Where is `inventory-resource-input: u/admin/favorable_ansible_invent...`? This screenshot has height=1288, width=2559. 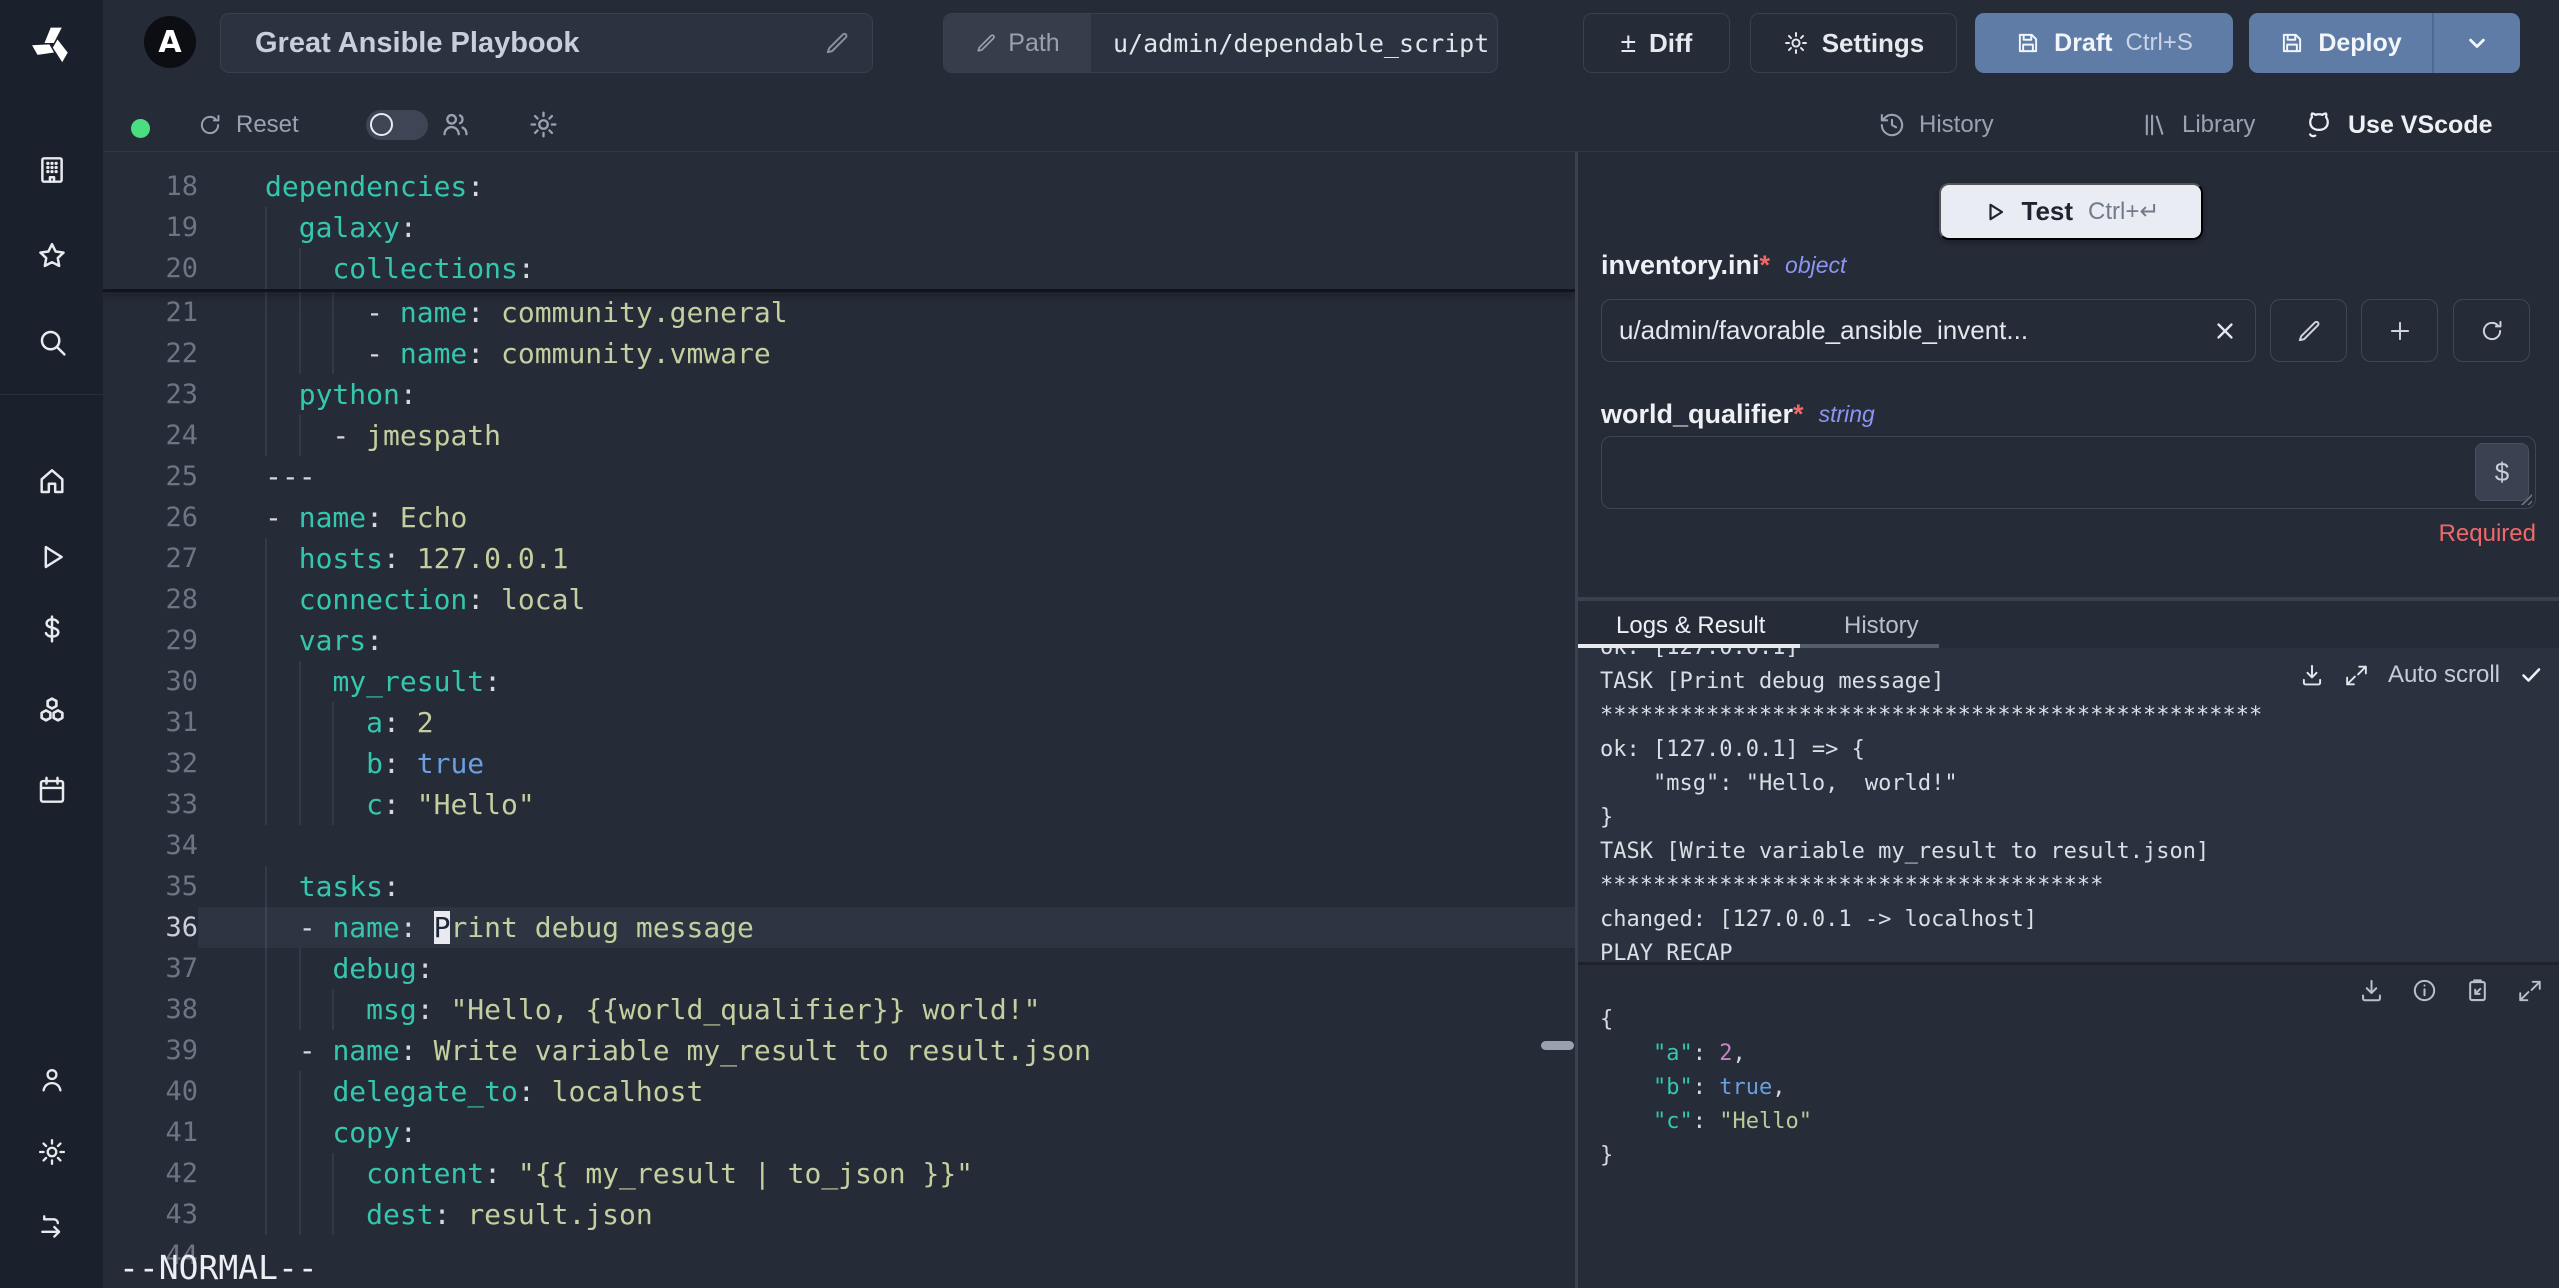 inventory-resource-input: u/admin/favorable_ansible_invent... is located at coordinates (1928, 330).